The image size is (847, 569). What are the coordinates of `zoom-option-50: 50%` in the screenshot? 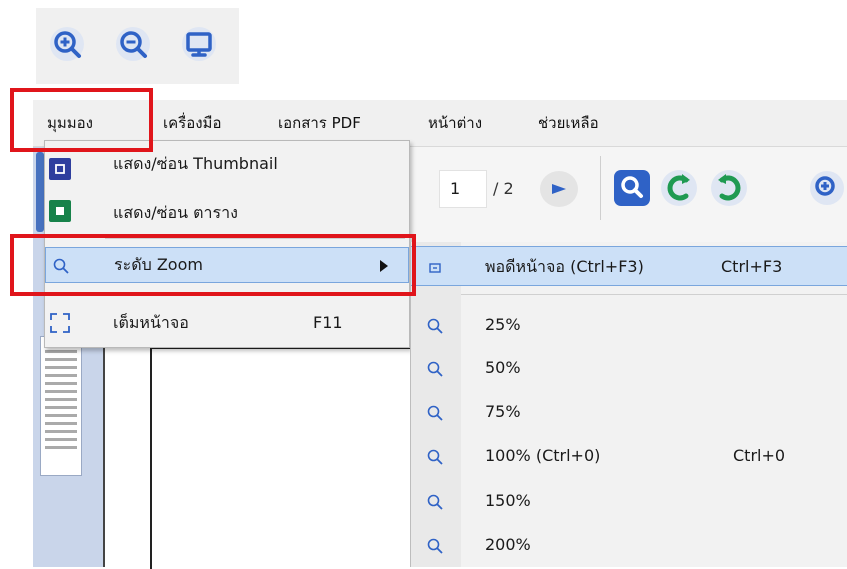 It's located at (629, 368).